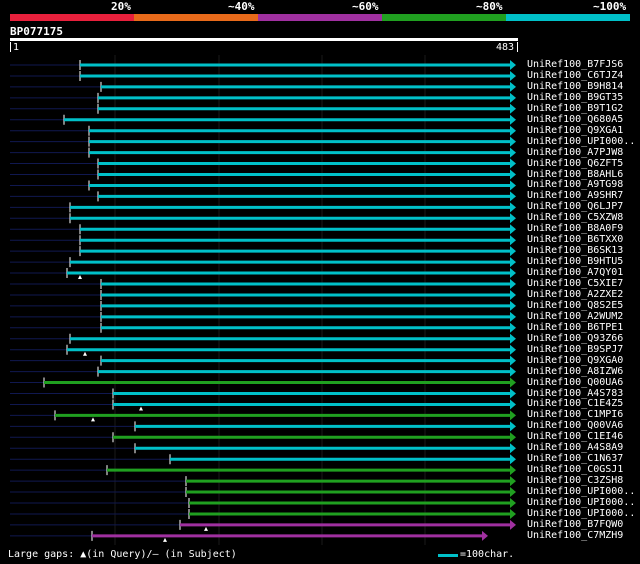 The height and width of the screenshot is (564, 640). I want to click on hit-label: UniRef100_B9HTU5, so click(575, 261).